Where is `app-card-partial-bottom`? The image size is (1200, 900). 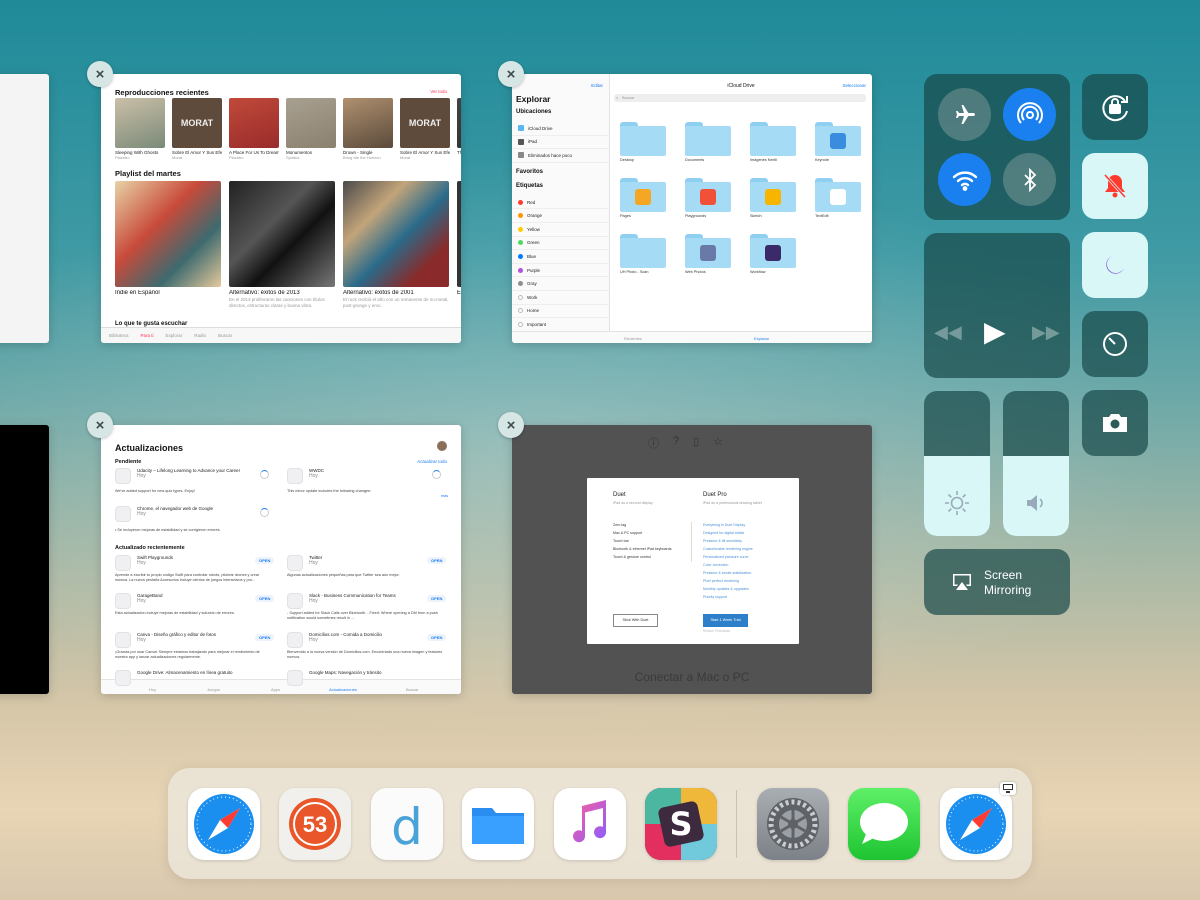 app-card-partial-bottom is located at coordinates (24, 559).